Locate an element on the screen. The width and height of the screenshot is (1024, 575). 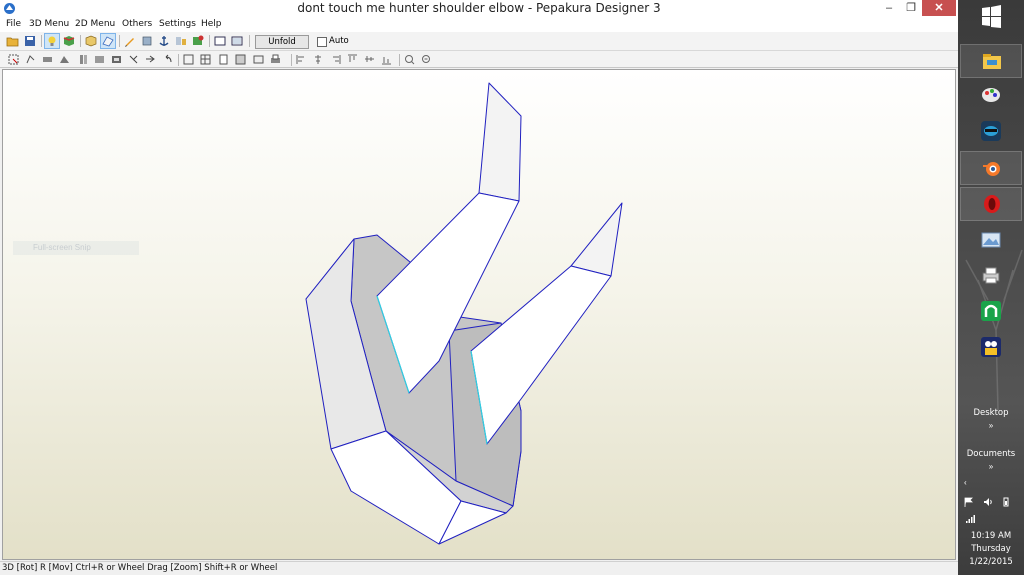
taskbar-file-explorer is located at coordinates (991, 61).